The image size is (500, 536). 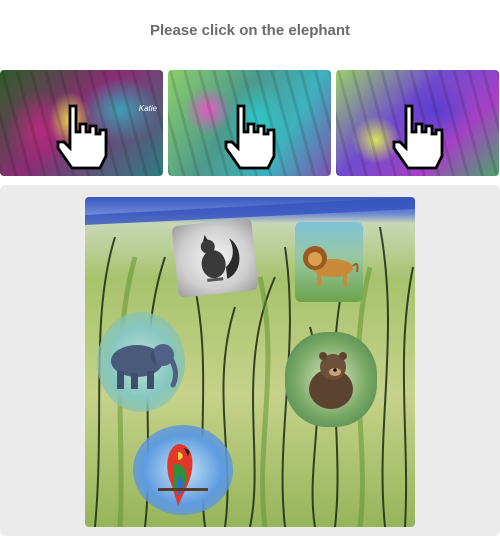 What do you see at coordinates (147, 108) in the screenshot?
I see `example-caption: Katie` at bounding box center [147, 108].